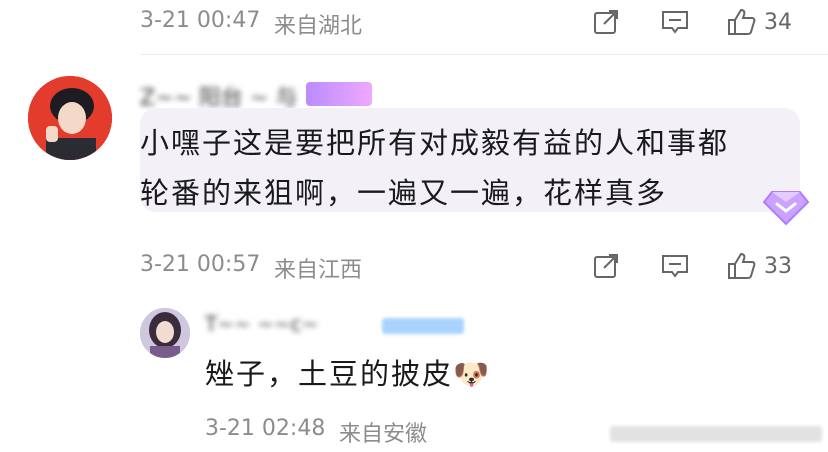 Image resolution: width=828 pixels, height=452 pixels. What do you see at coordinates (778, 266) in the screenshot?
I see `like-count: 33` at bounding box center [778, 266].